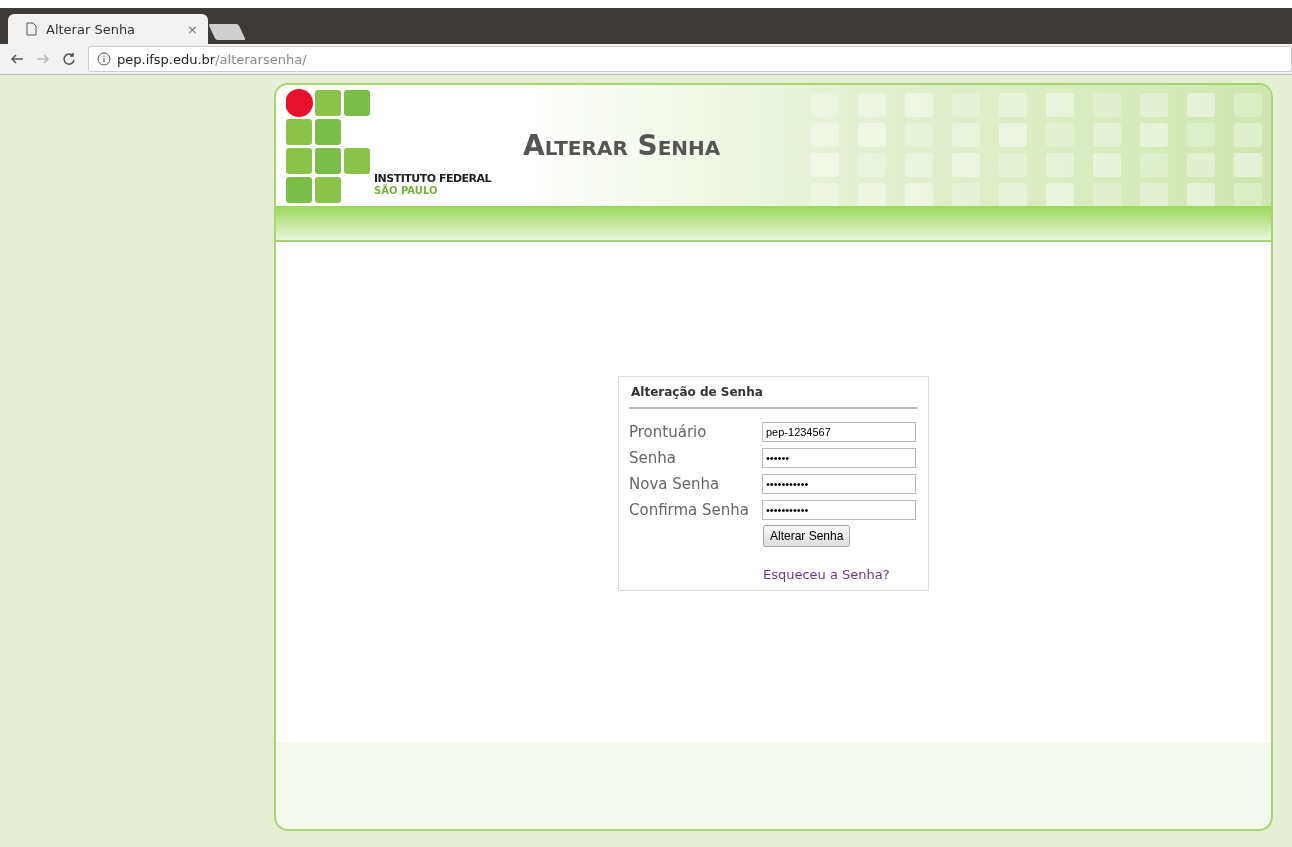  Describe the element at coordinates (91, 29) in the screenshot. I see `tab-title: Alterar Senha` at that location.